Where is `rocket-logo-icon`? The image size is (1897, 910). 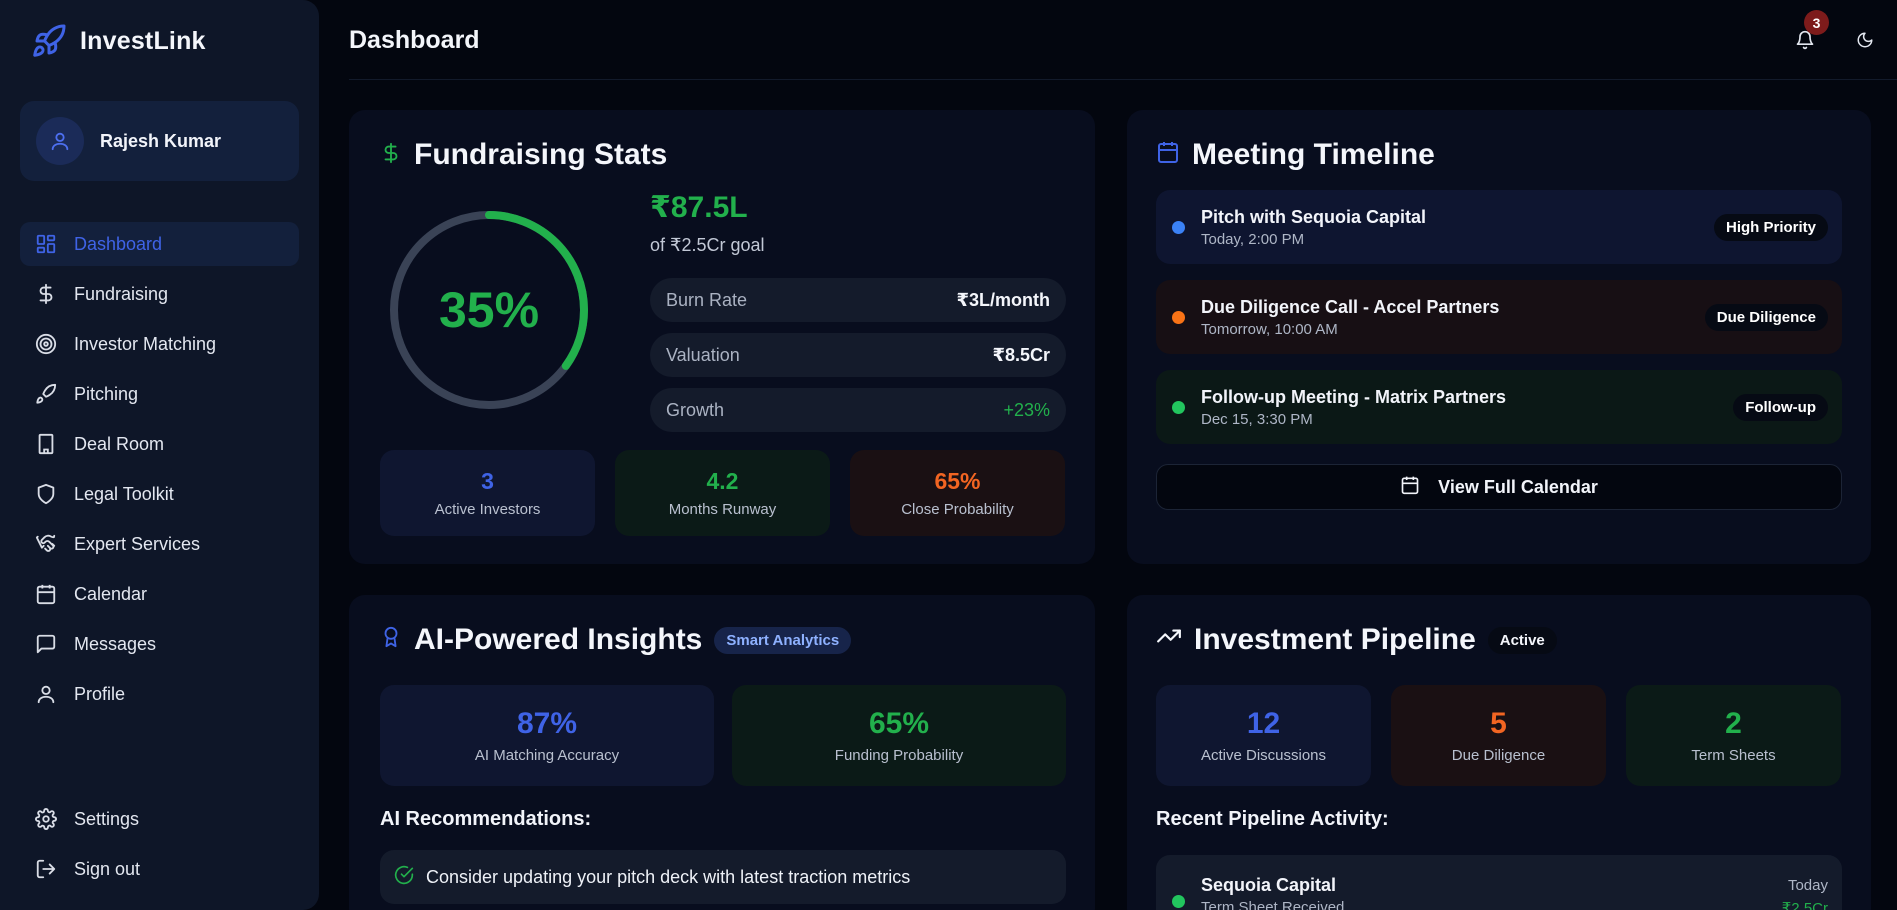 rocket-logo-icon is located at coordinates (49, 41).